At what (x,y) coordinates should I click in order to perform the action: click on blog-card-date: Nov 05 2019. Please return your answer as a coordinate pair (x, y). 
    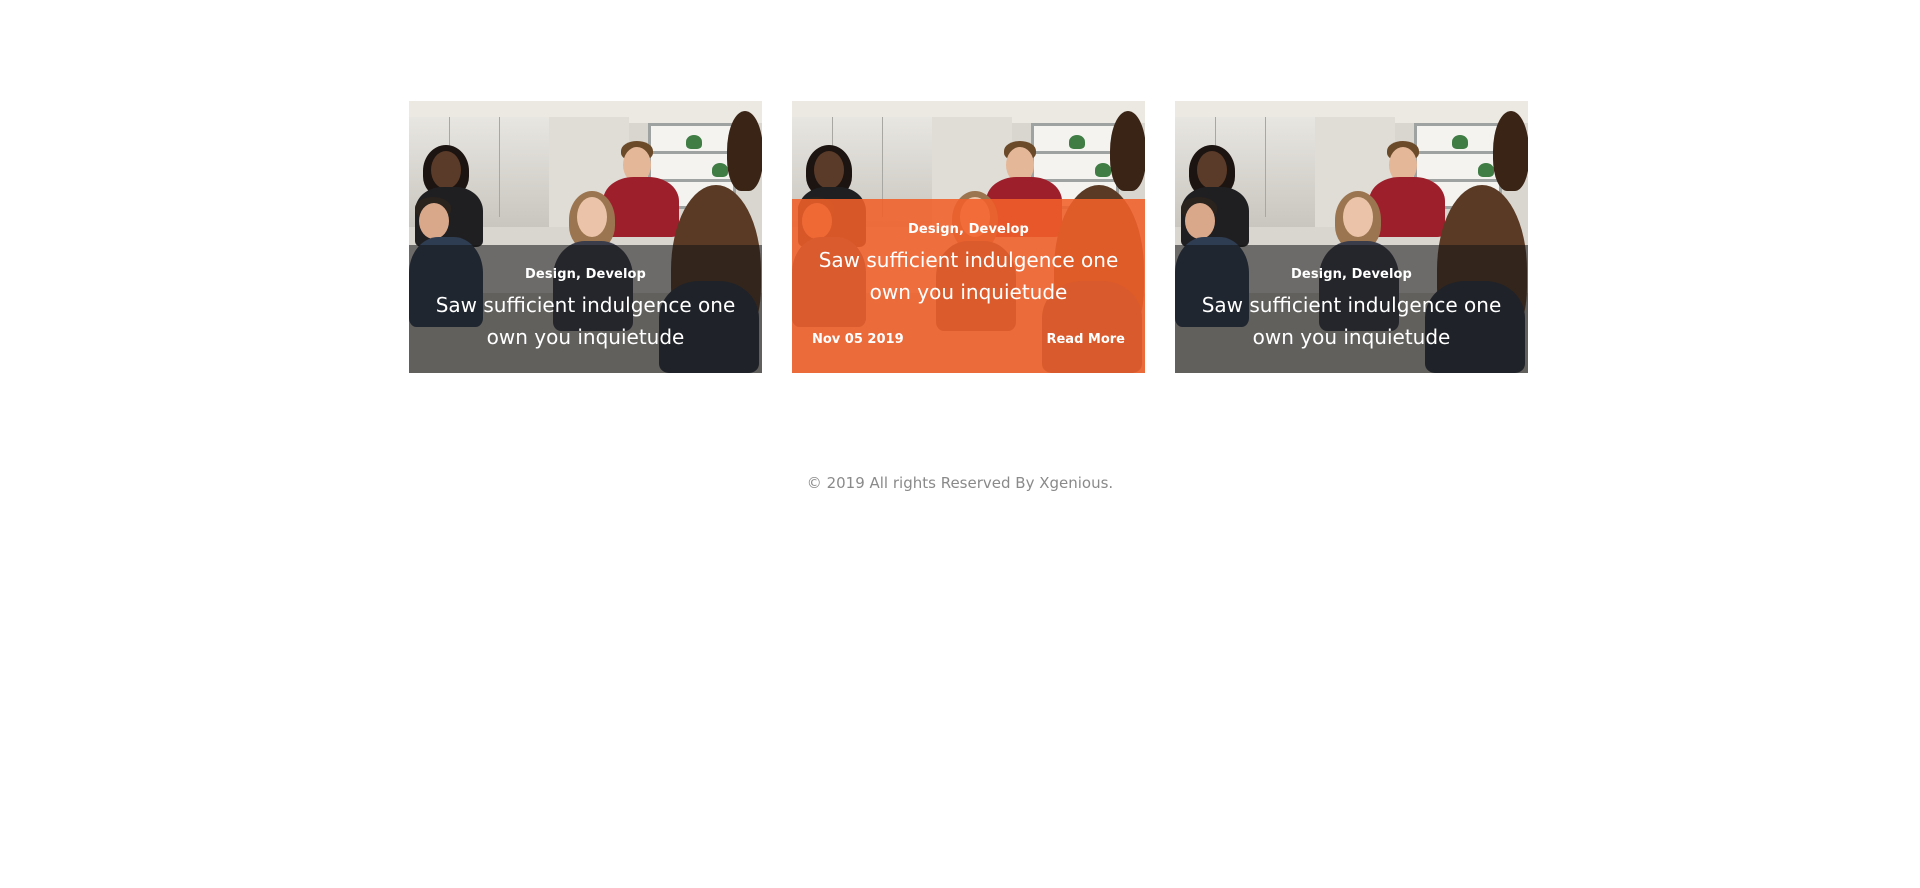
    Looking at the image, I should click on (858, 339).